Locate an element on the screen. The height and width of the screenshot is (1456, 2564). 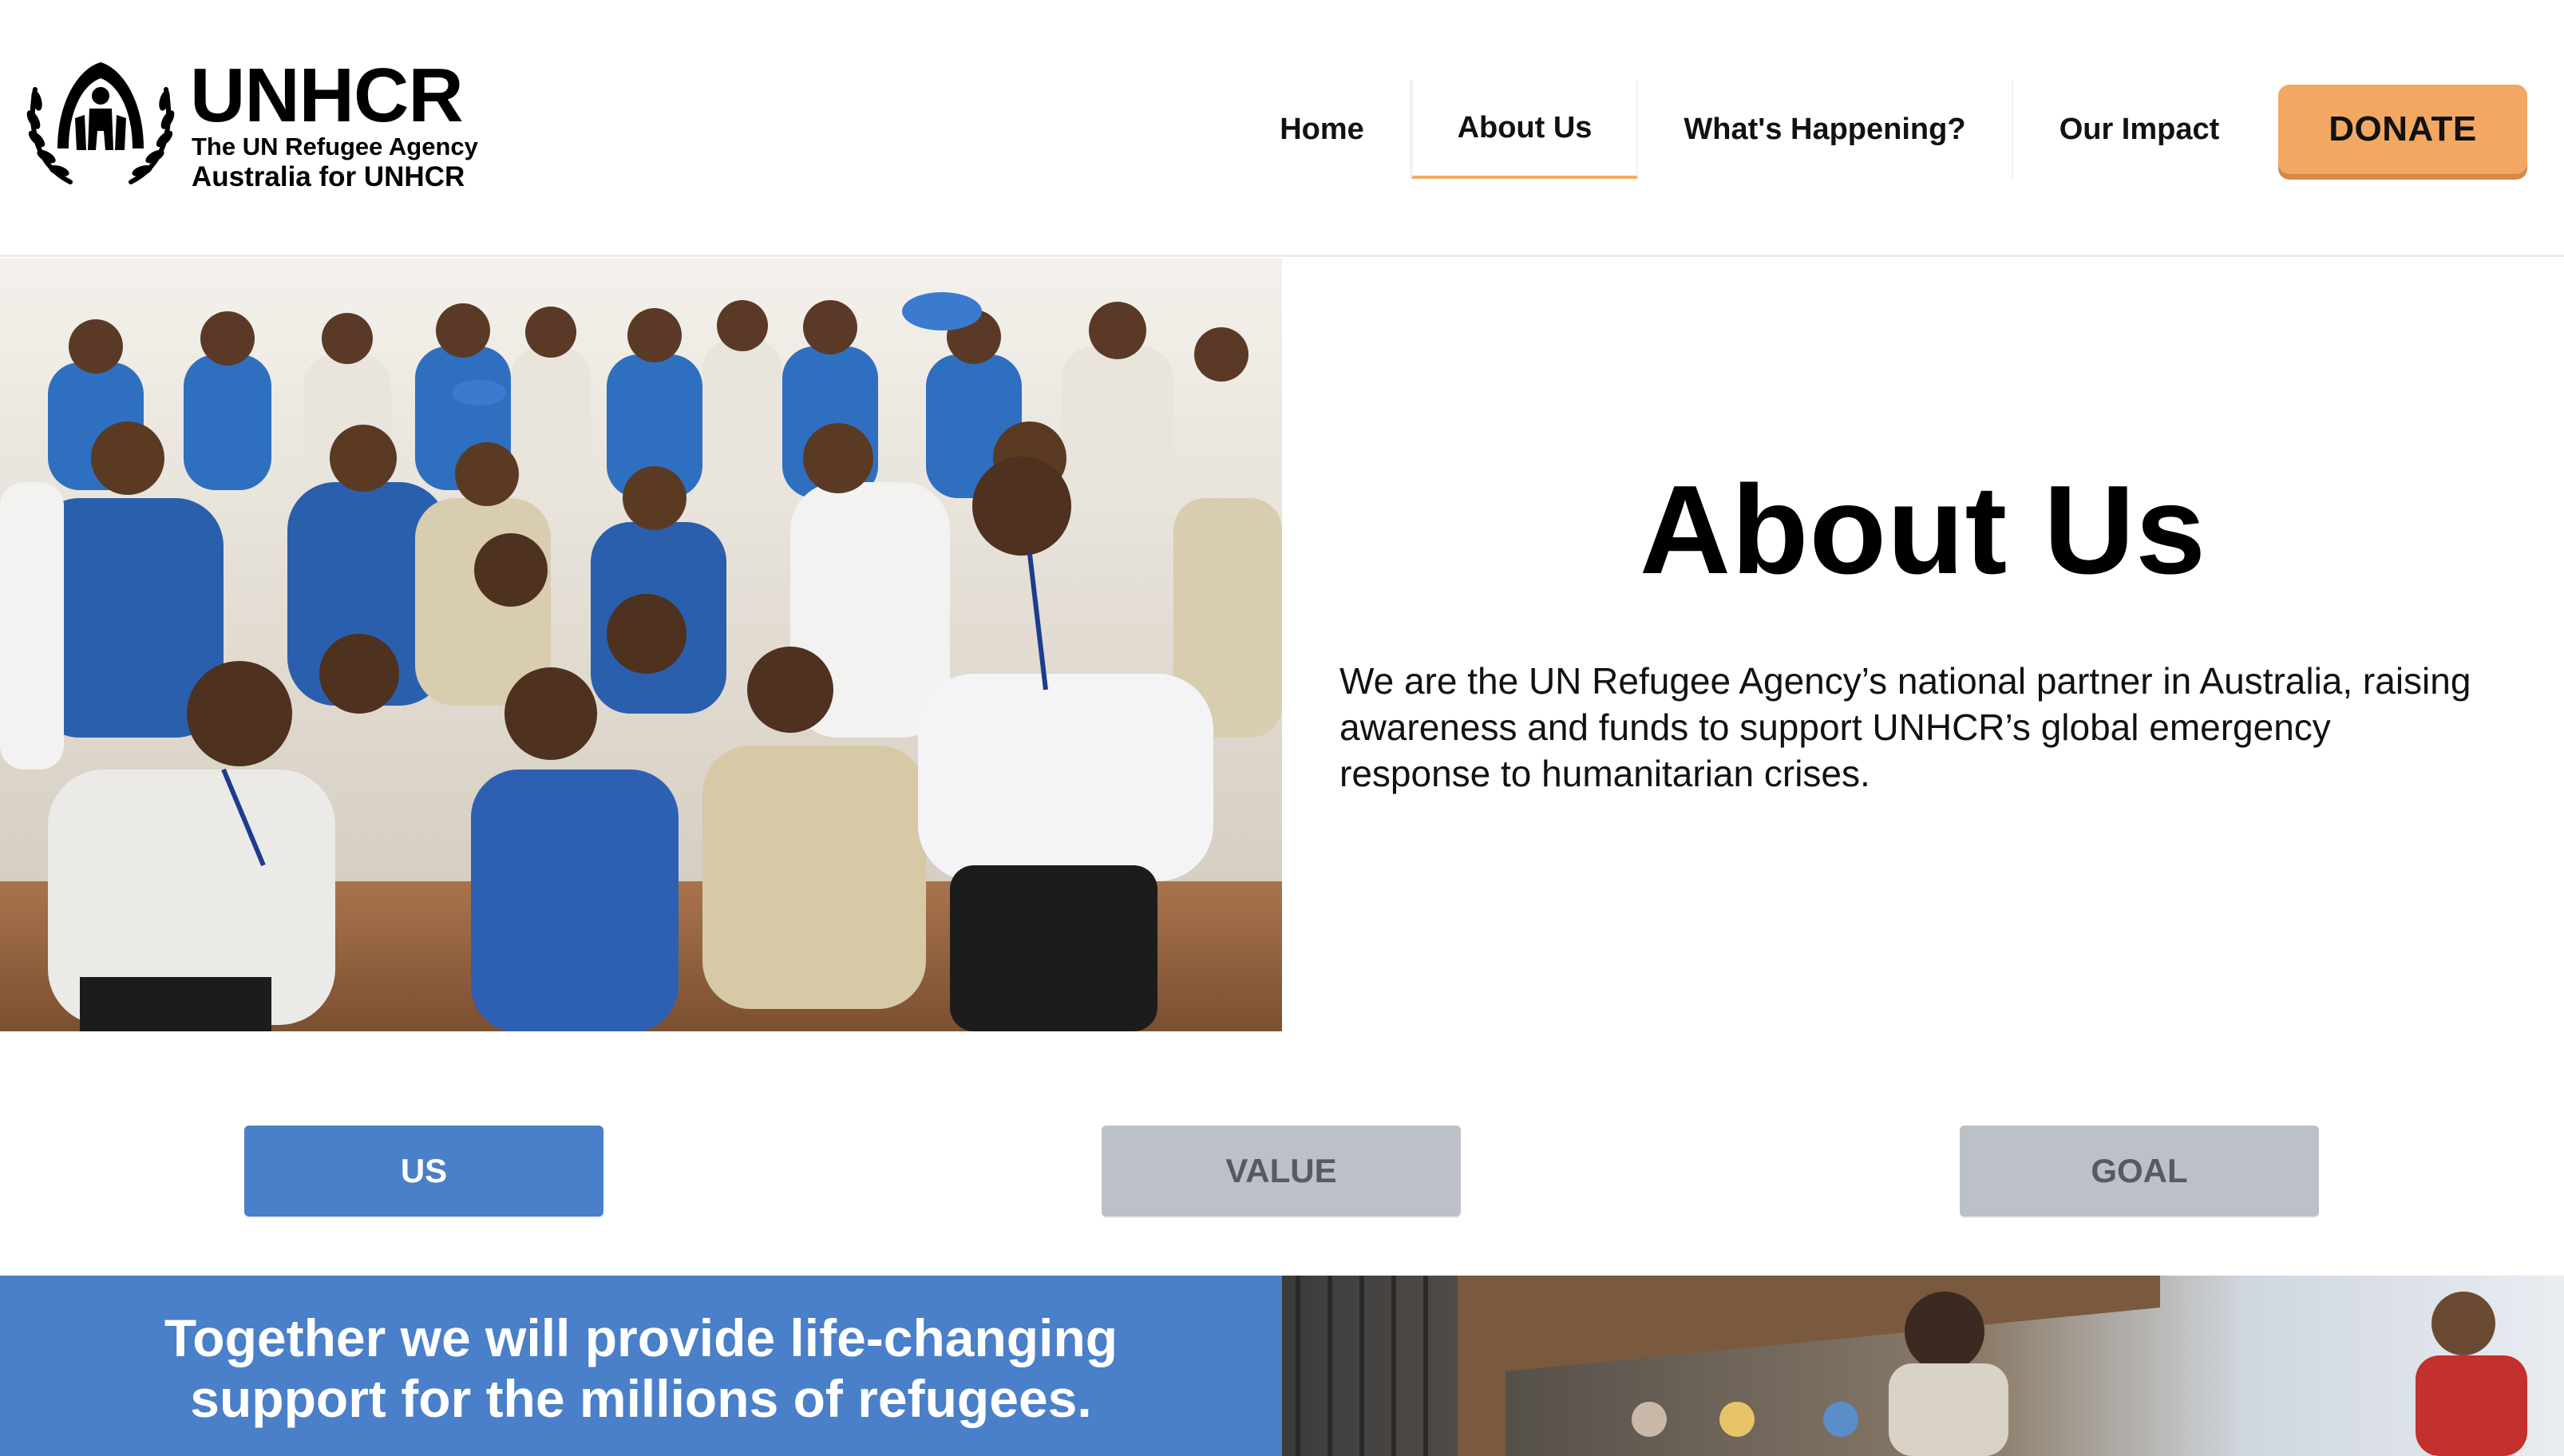
mission-line-1: Together we will provide life-changing is located at coordinates (641, 1337).